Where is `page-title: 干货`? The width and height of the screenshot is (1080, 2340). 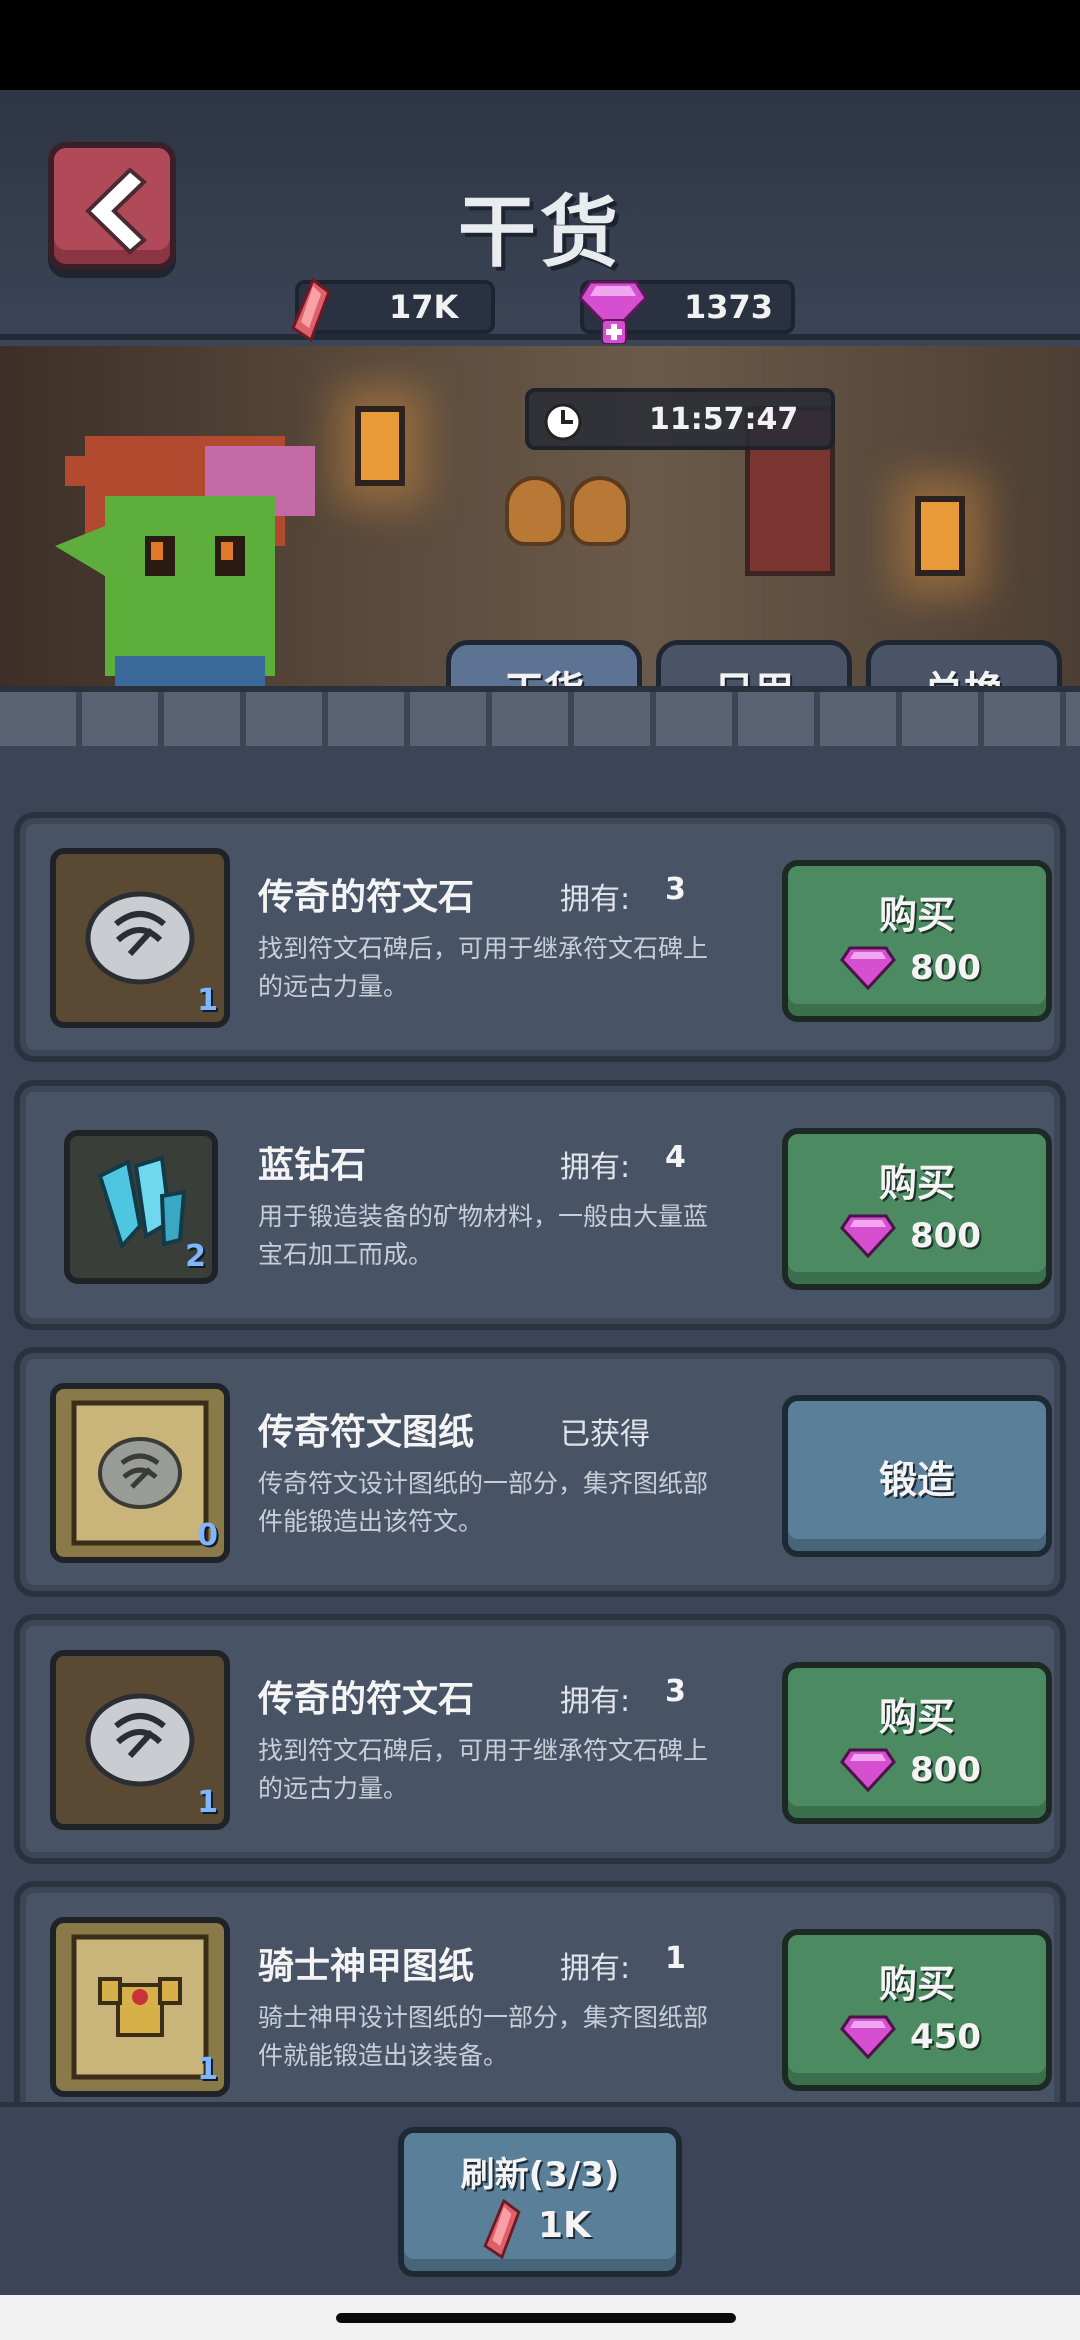 page-title: 干货 is located at coordinates (539, 233).